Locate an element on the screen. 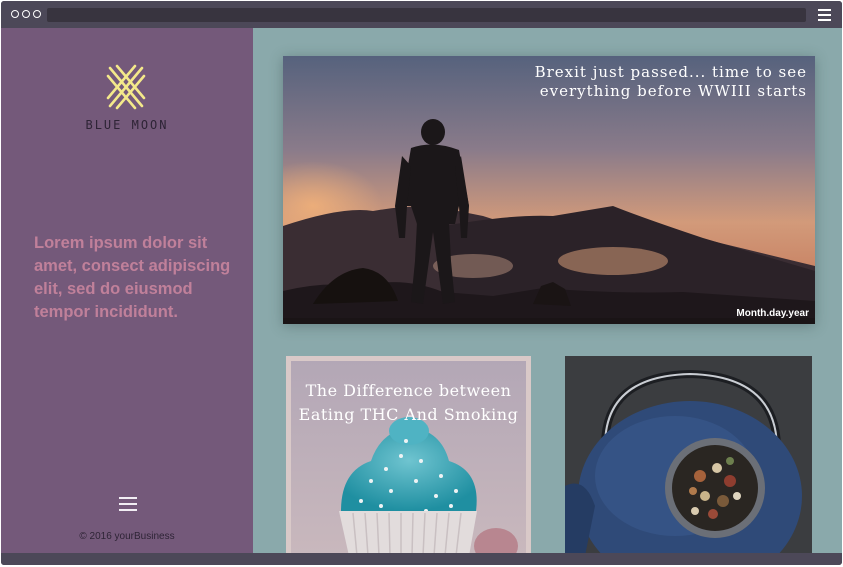  teapot-photo is located at coordinates (688, 456).